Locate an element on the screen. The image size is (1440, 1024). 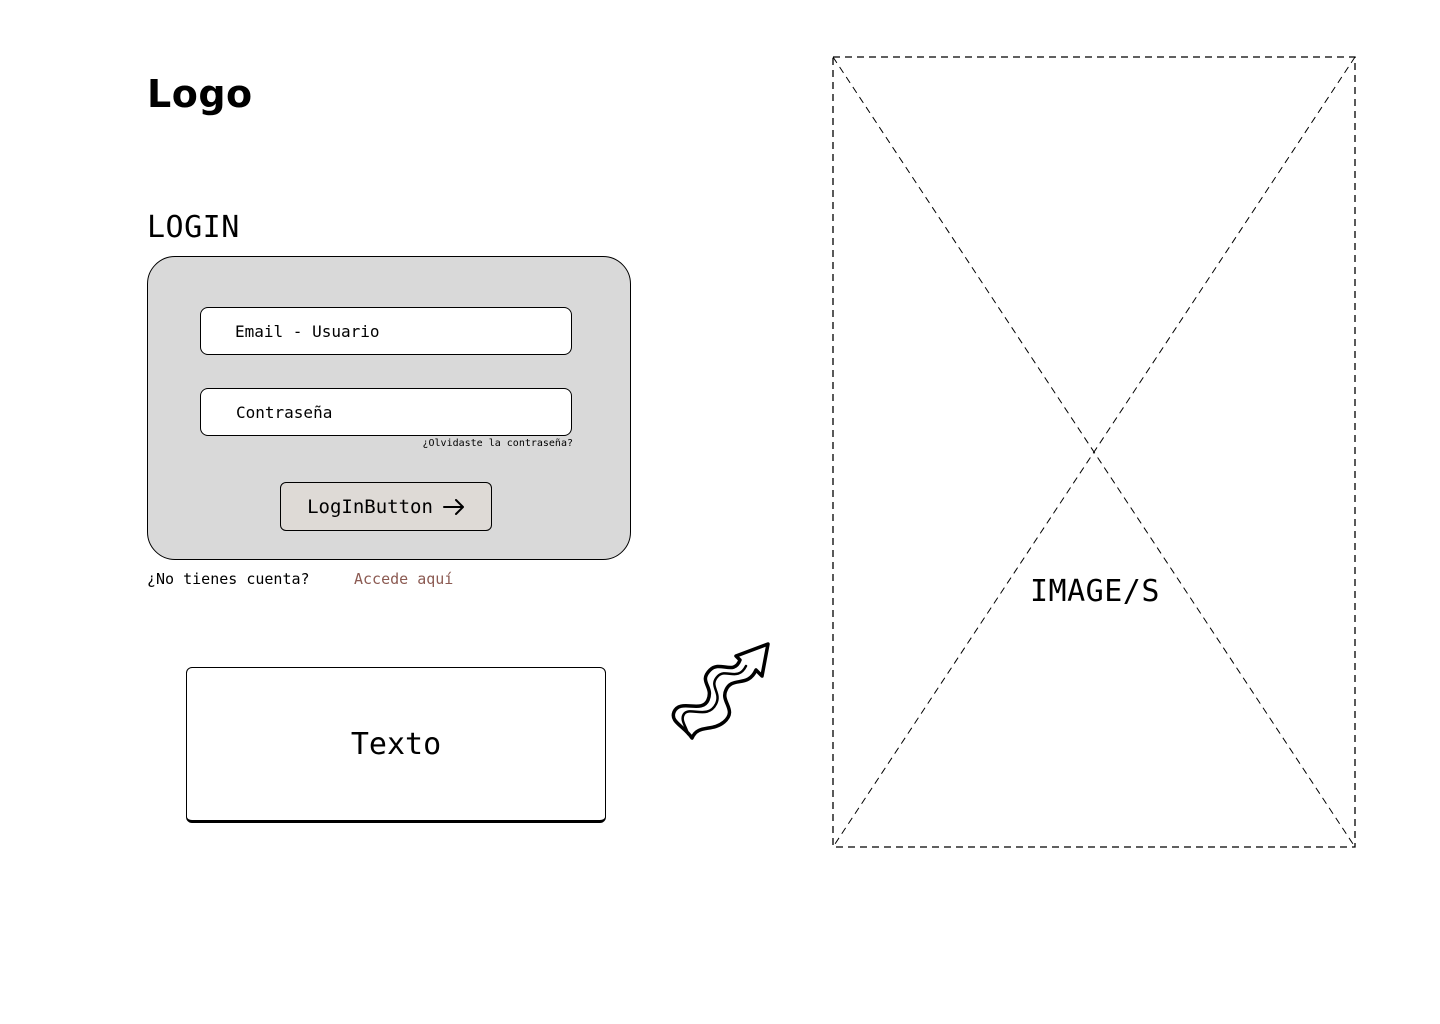
arrow-right-icon is located at coordinates (453, 506).